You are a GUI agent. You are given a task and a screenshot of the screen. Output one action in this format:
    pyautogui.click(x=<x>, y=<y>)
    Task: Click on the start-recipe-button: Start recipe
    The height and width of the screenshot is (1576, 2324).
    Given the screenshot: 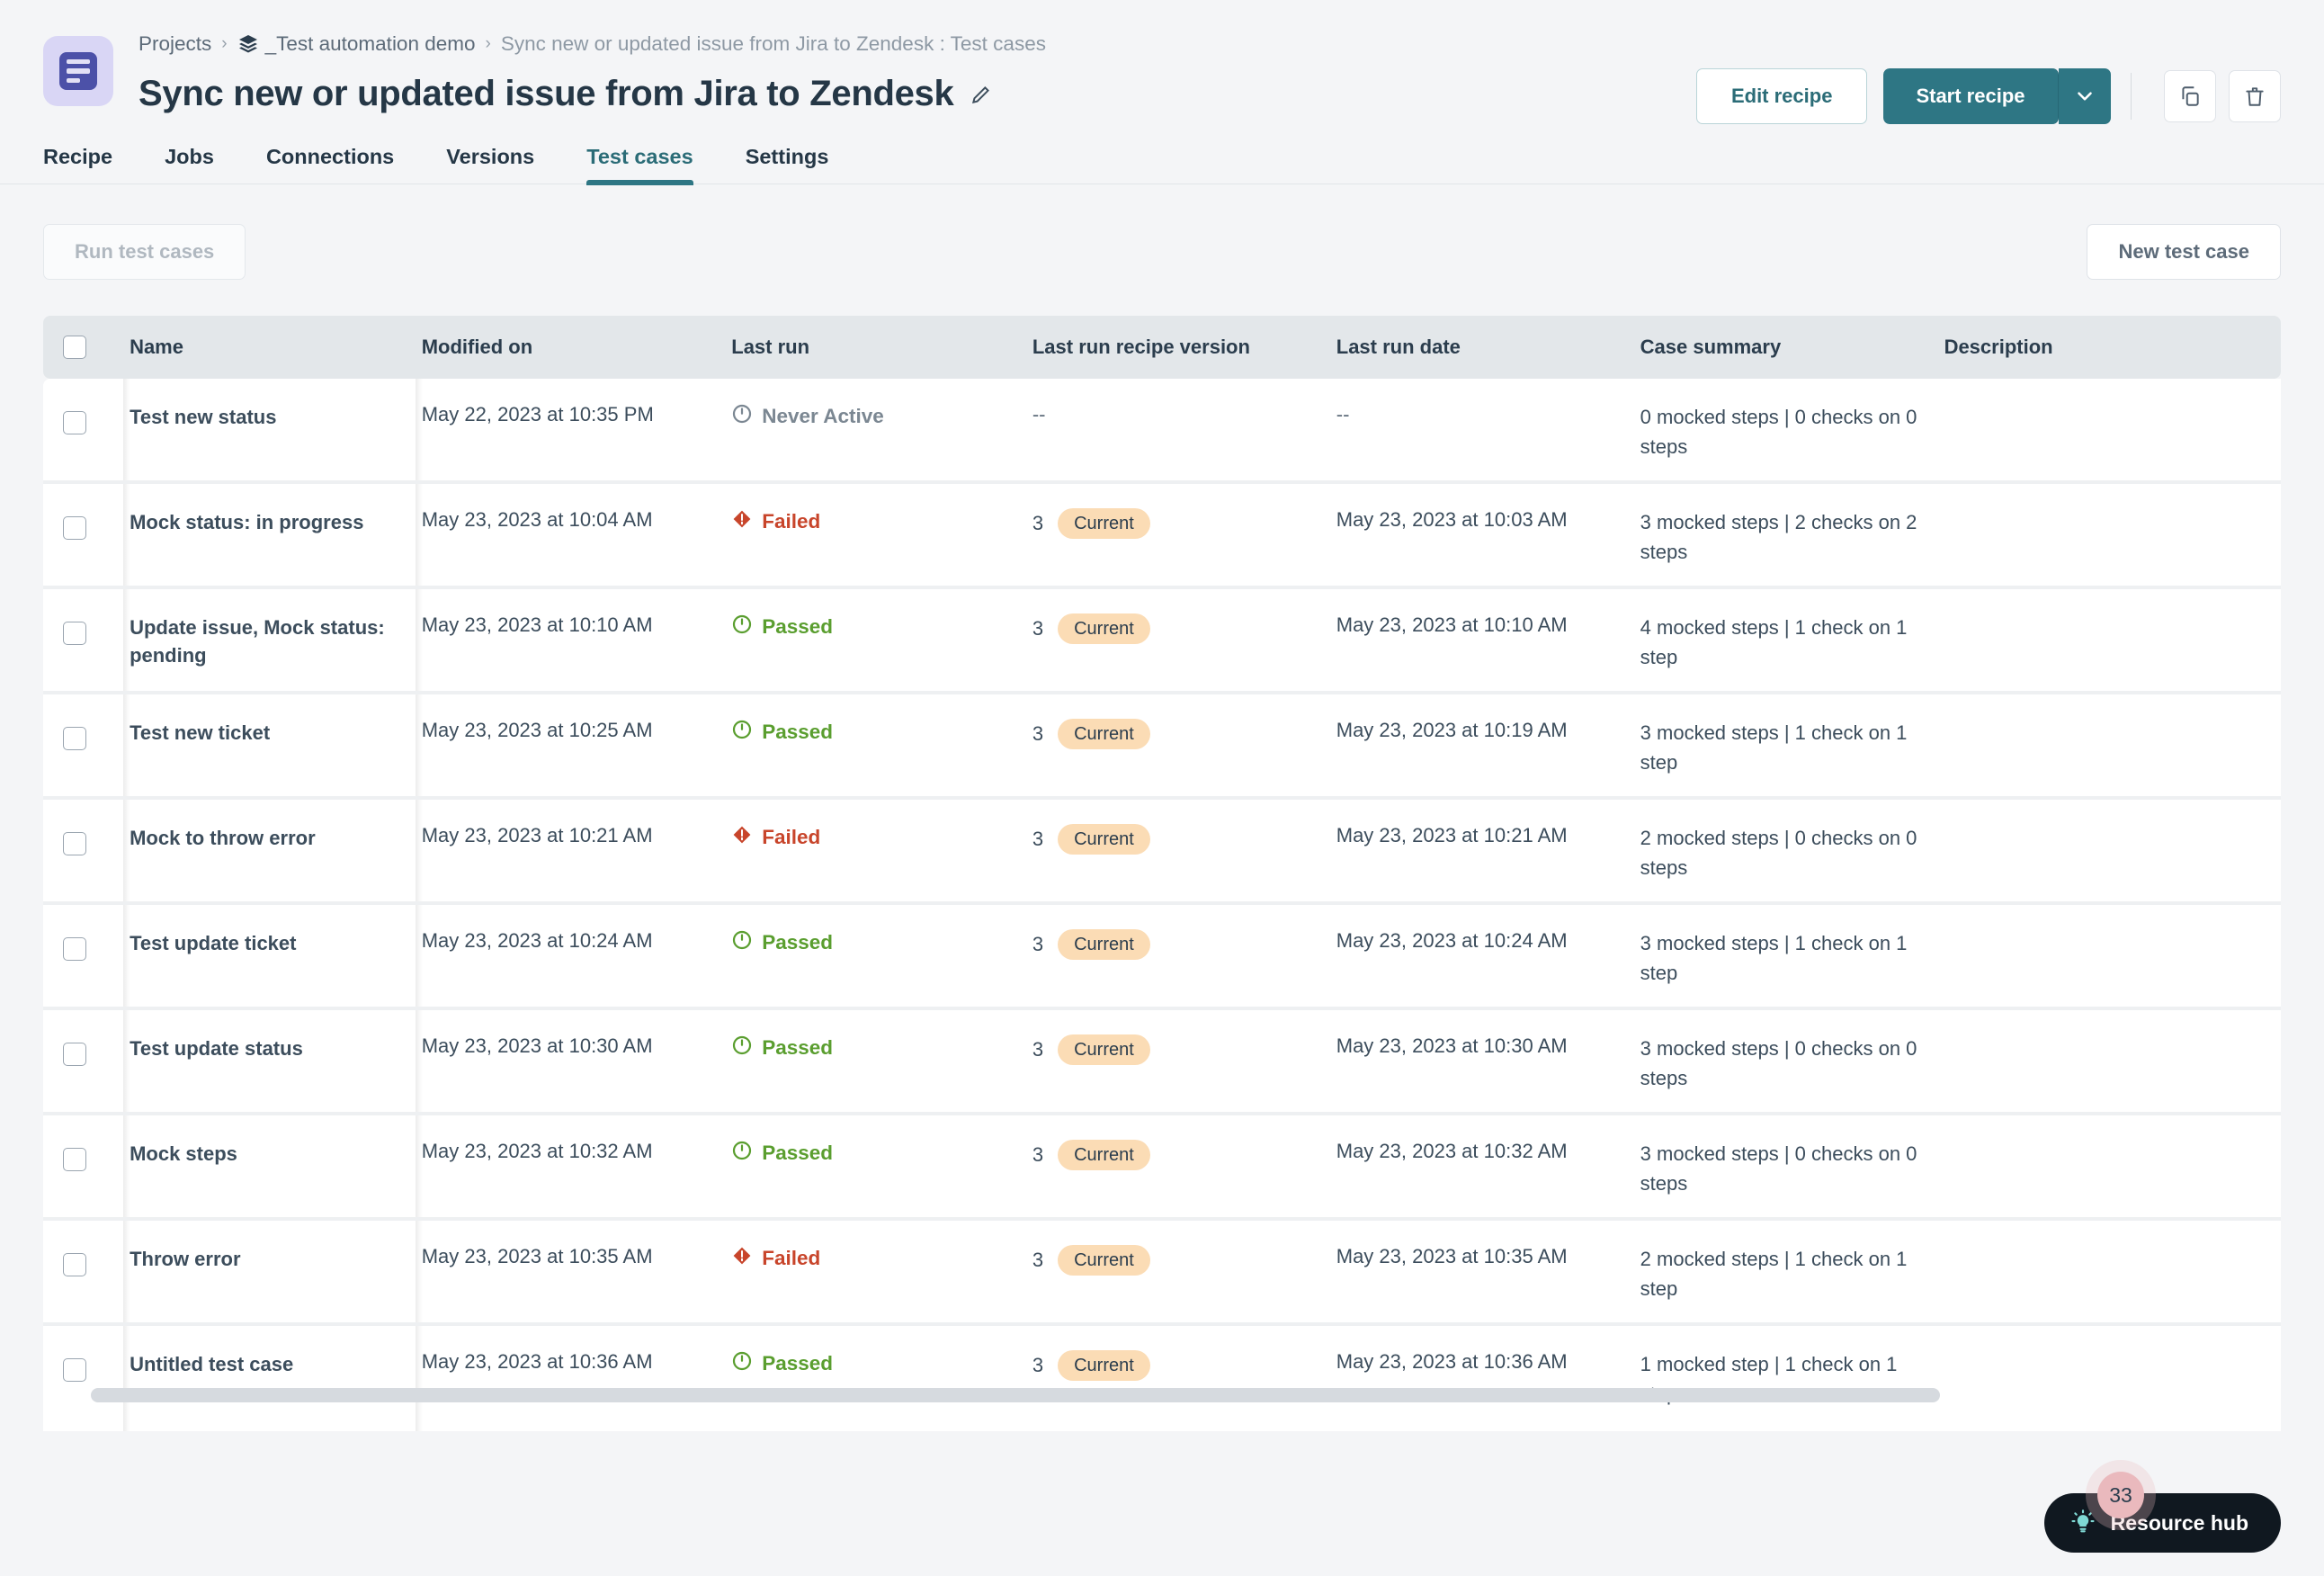 What is the action you would take?
    pyautogui.click(x=1971, y=96)
    